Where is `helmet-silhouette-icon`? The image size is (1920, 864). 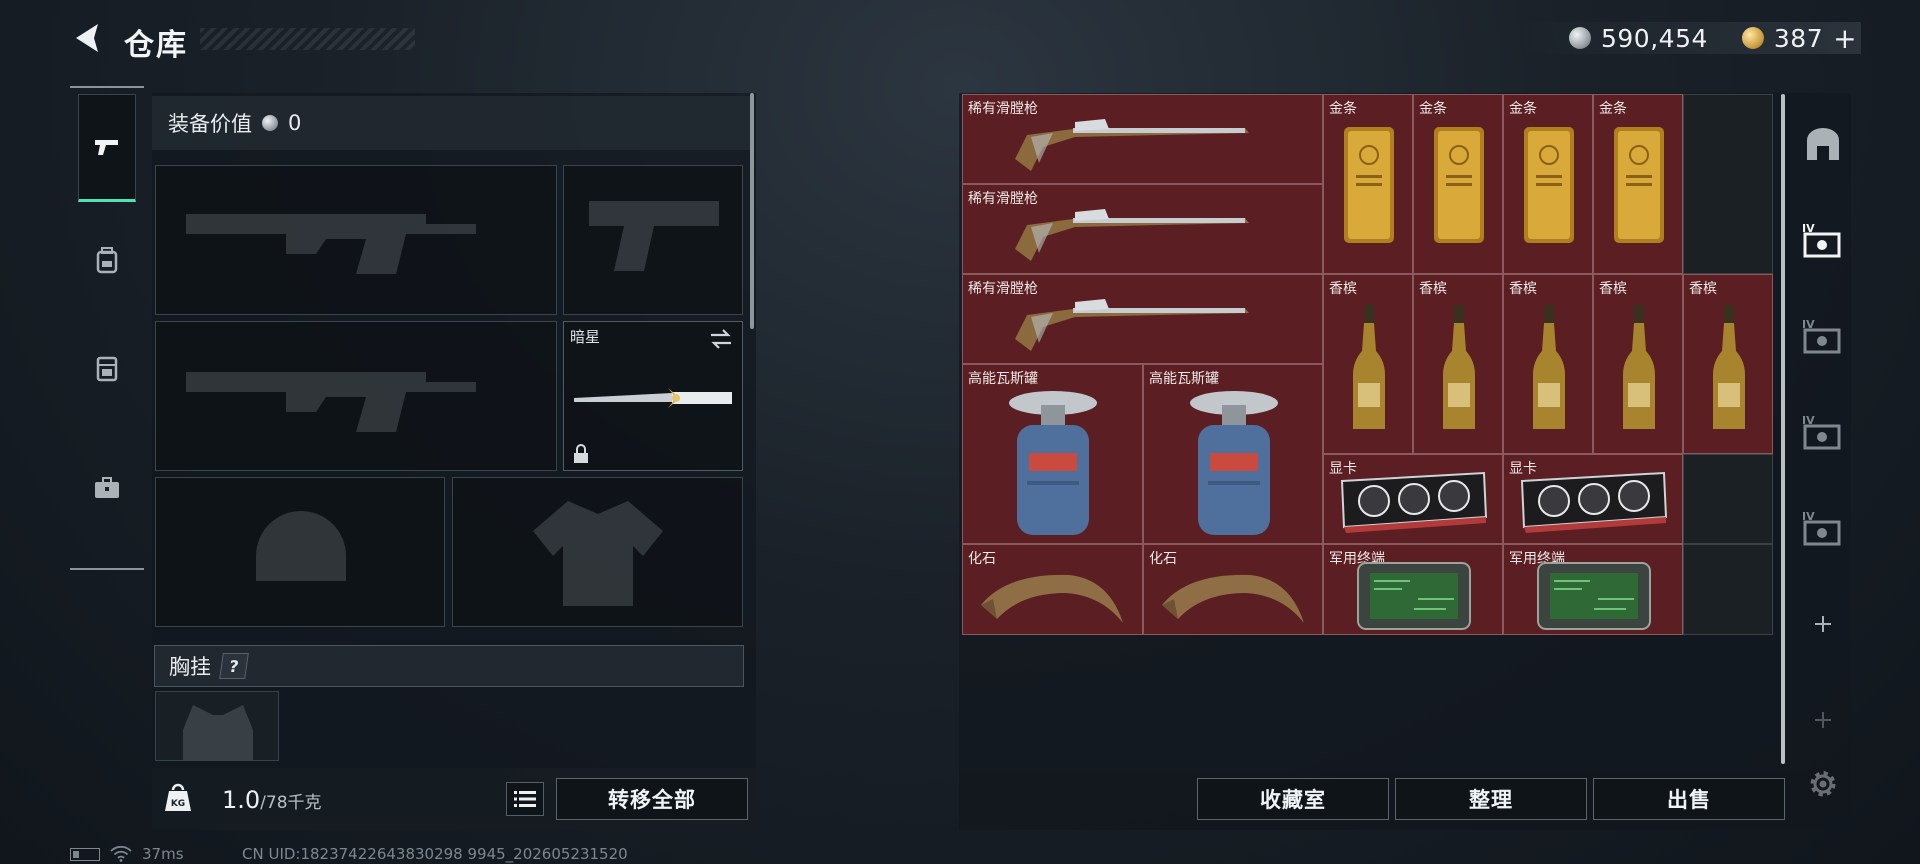 helmet-silhouette-icon is located at coordinates (301, 546).